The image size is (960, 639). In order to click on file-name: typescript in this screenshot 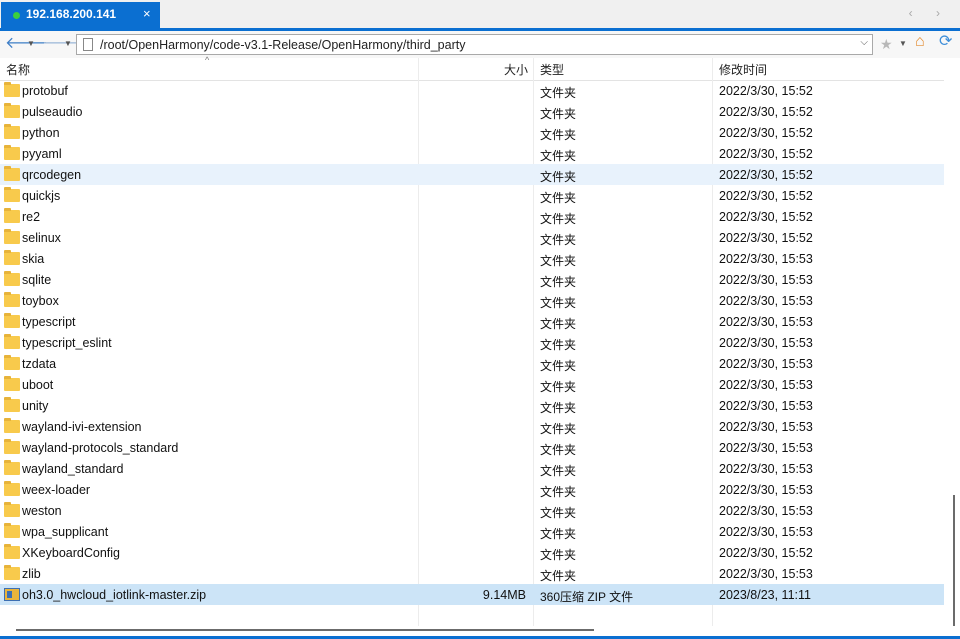, I will do `click(49, 322)`.